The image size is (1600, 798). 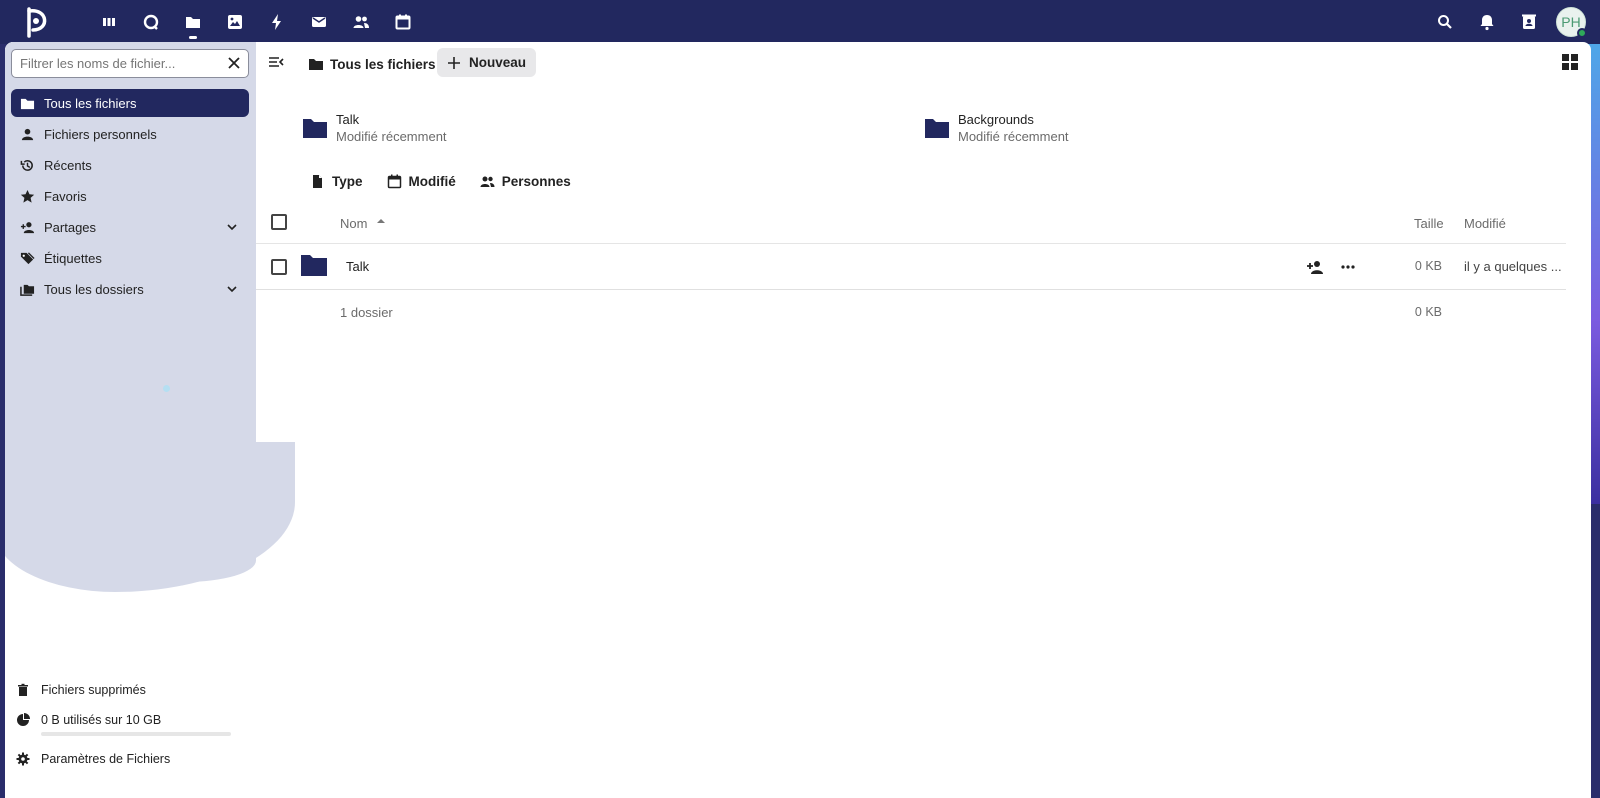 What do you see at coordinates (536, 181) in the screenshot?
I see `people-filter-label: Personnes` at bounding box center [536, 181].